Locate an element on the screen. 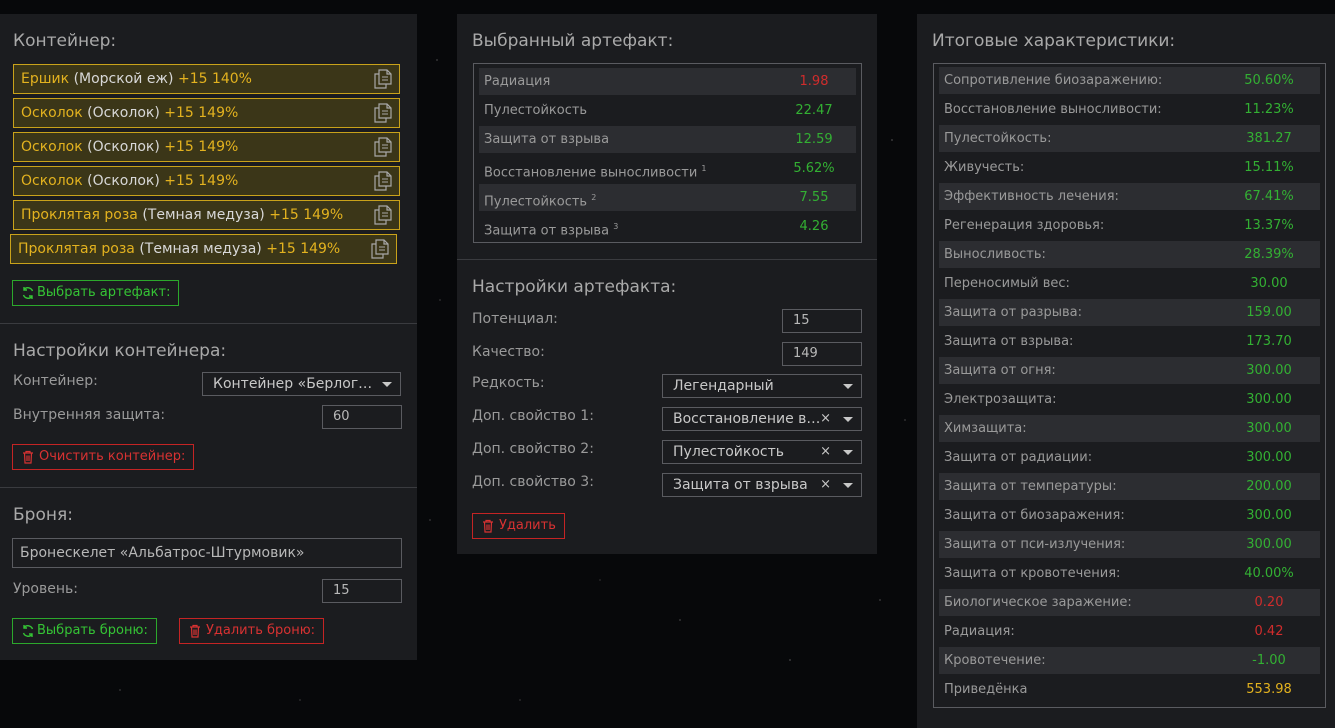 The image size is (1335, 728). total-stat-row: Защита от огня: 300.00 is located at coordinates (1129, 370).